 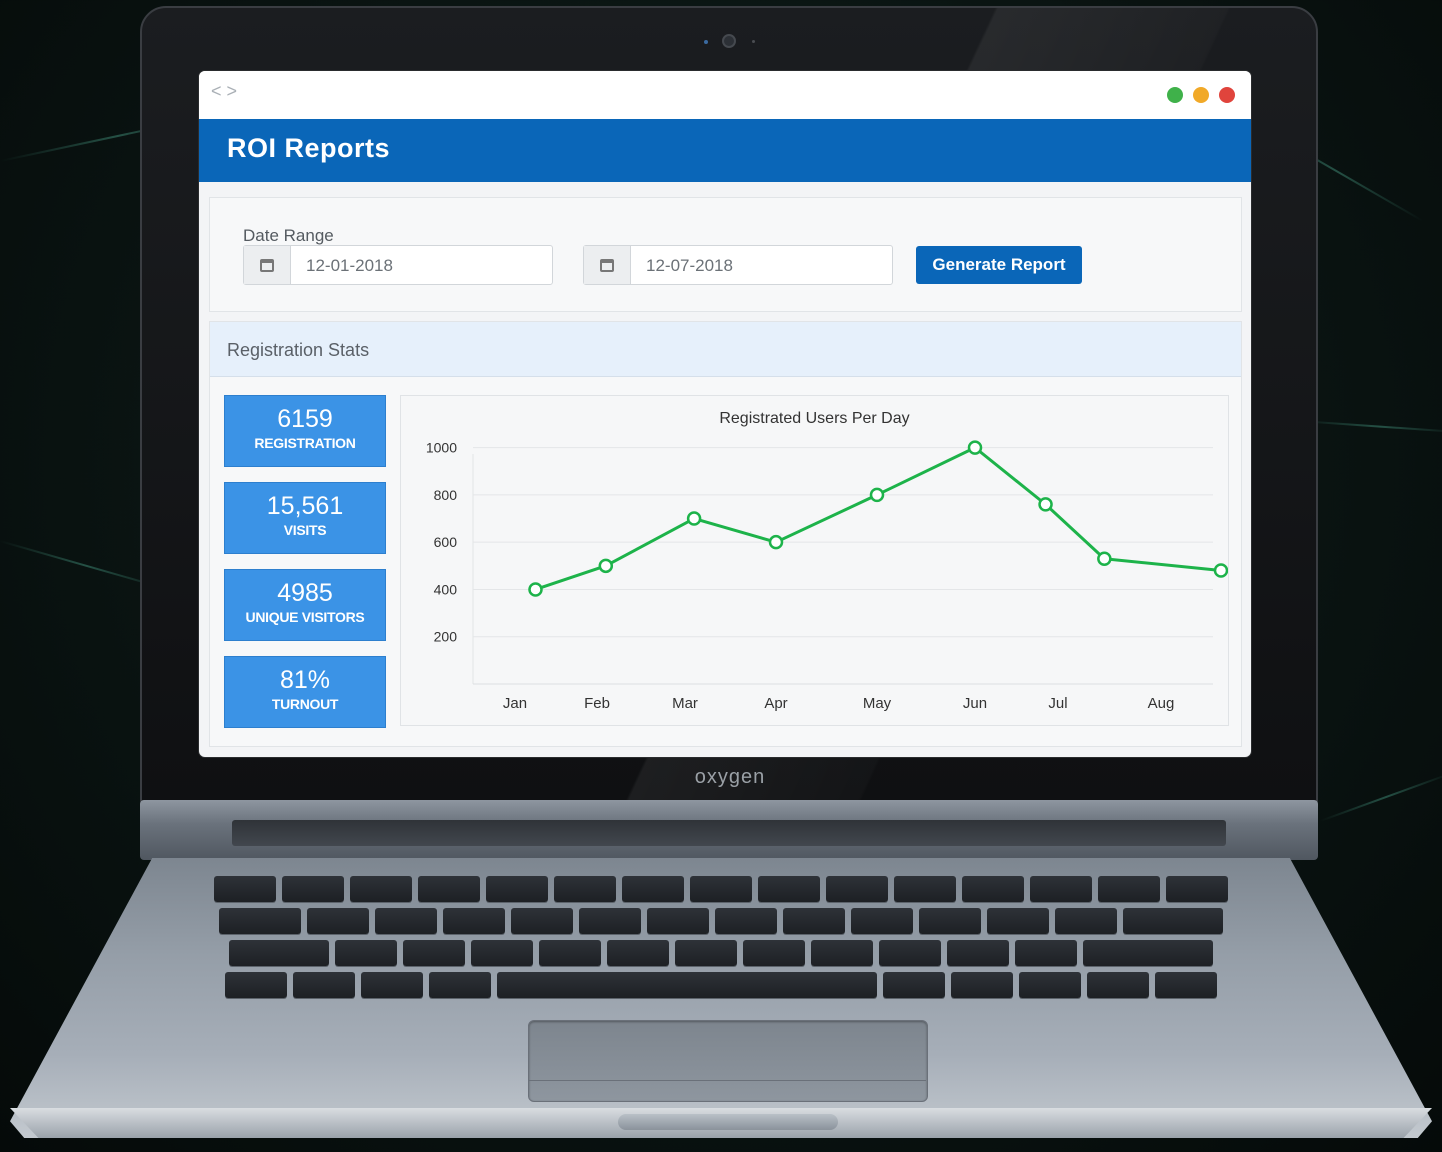 I want to click on end-date-field: 12-07-2018, so click(x=738, y=265).